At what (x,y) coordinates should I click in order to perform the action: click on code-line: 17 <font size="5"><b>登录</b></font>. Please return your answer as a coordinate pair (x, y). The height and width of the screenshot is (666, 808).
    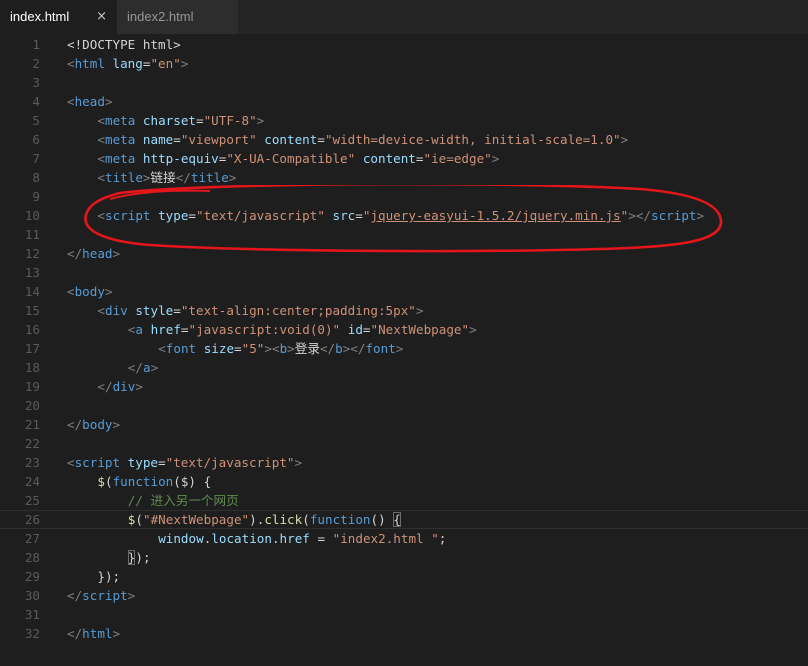
    Looking at the image, I should click on (404, 348).